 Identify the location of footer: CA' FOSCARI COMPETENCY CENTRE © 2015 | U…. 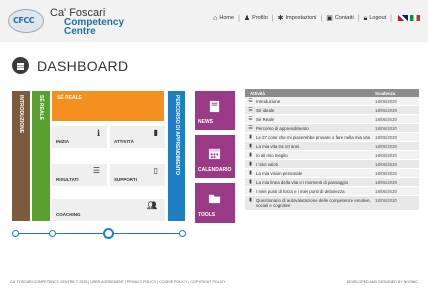
(214, 282).